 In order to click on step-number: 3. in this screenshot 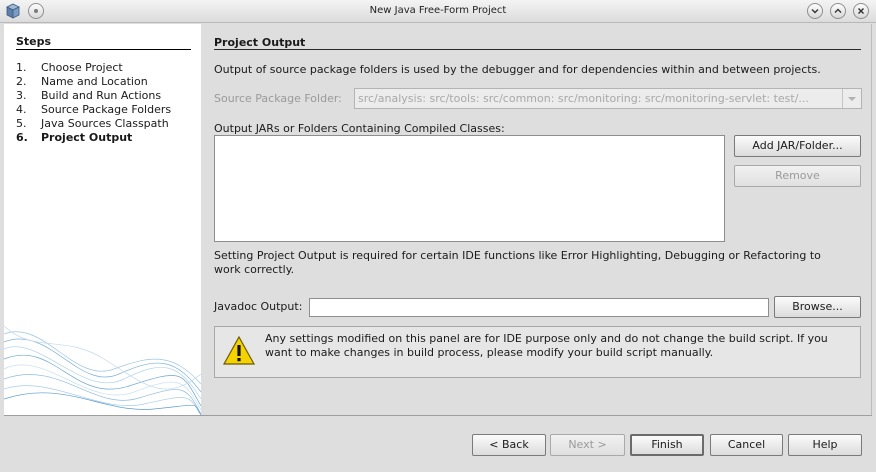, I will do `click(21, 95)`.